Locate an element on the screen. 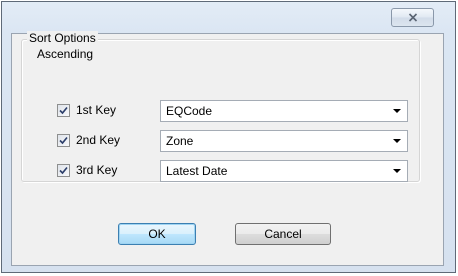  key2-label: 2nd Key is located at coordinates (98, 140).